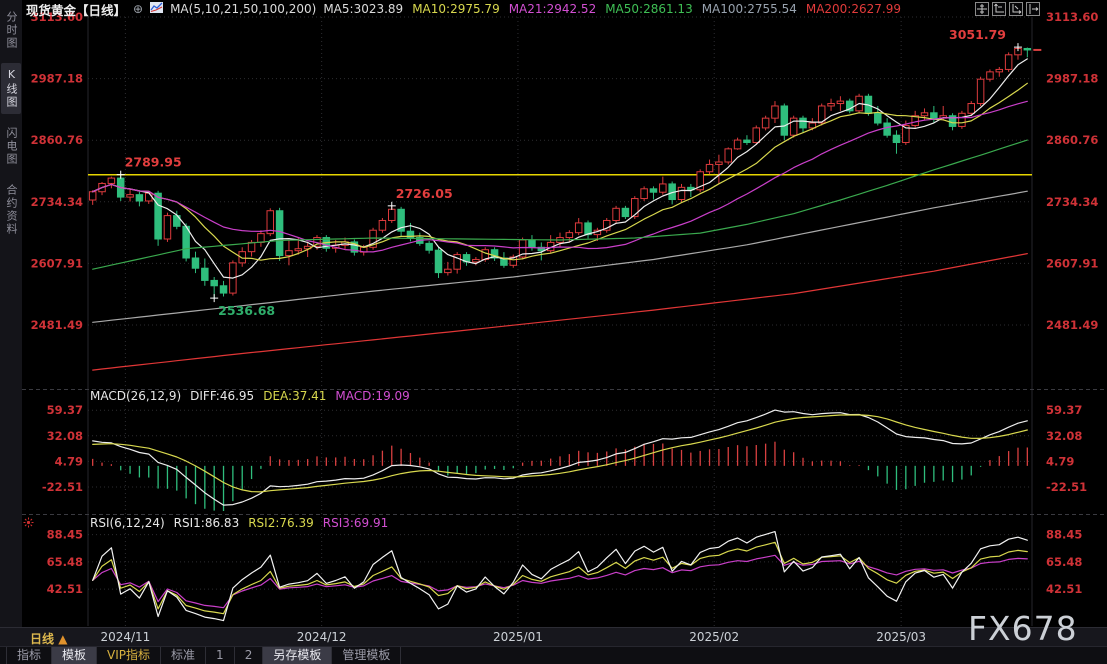  Describe the element at coordinates (157, 9) in the screenshot. I see `mini-chart-icon` at that location.